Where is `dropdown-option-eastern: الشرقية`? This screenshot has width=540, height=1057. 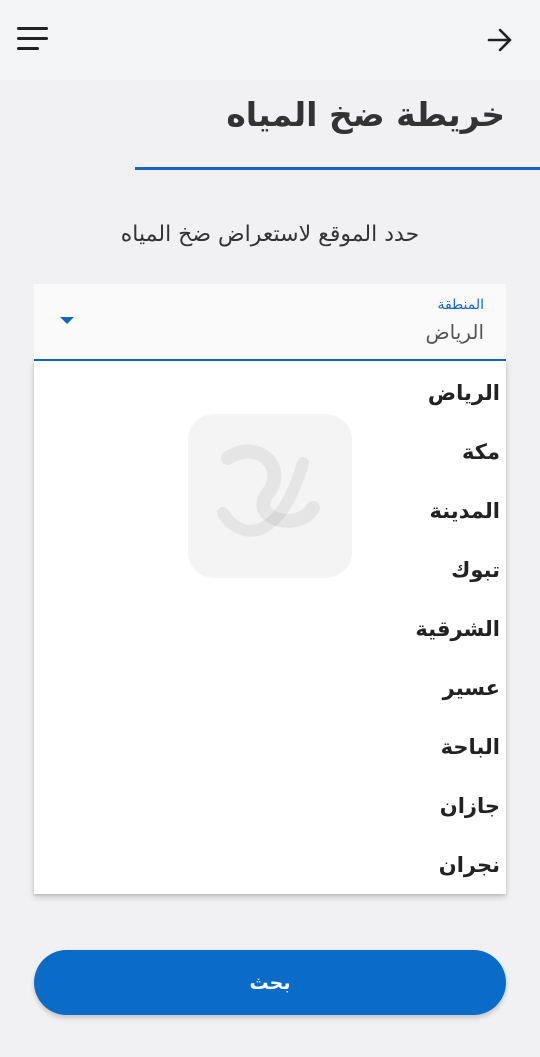
dropdown-option-eastern: الشرقية is located at coordinates (270, 629).